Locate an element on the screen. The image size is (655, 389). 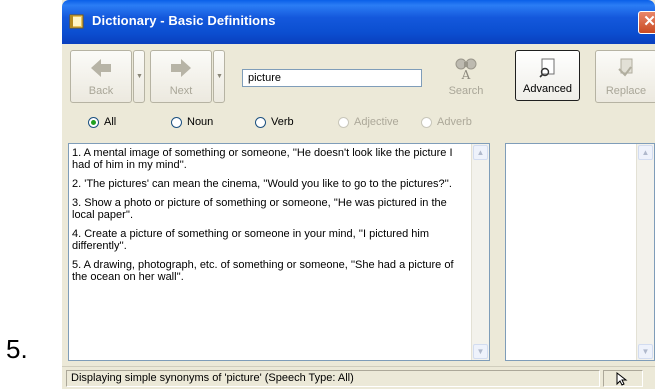
radio-adjective-label: Adjective is located at coordinates (376, 122).